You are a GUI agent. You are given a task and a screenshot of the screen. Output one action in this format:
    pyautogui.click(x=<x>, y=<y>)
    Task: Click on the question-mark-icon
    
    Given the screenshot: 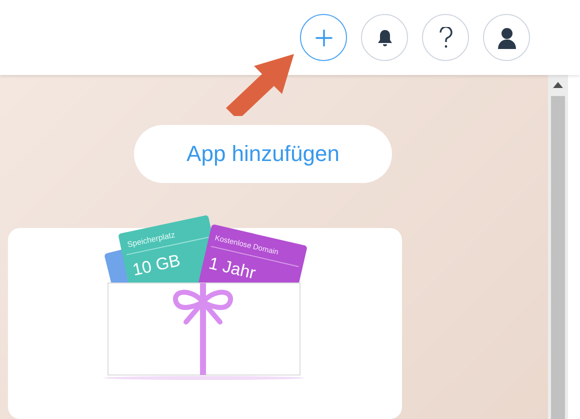 What is the action you would take?
    pyautogui.click(x=445, y=37)
    